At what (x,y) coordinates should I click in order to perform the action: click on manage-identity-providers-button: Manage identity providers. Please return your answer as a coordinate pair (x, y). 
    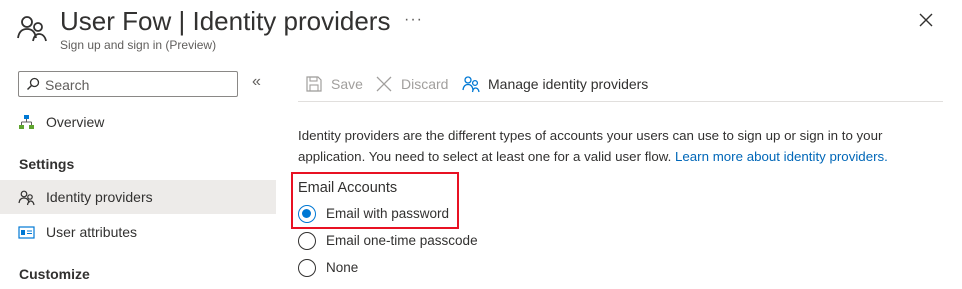
    Looking at the image, I should click on (557, 85).